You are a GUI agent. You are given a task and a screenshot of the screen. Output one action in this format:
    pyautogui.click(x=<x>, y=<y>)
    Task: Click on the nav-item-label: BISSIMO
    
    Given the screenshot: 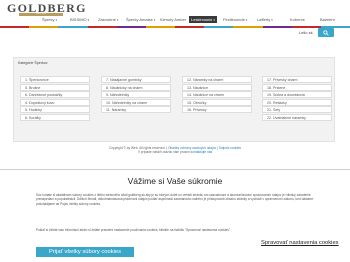 What is the action you would take?
    pyautogui.click(x=78, y=19)
    